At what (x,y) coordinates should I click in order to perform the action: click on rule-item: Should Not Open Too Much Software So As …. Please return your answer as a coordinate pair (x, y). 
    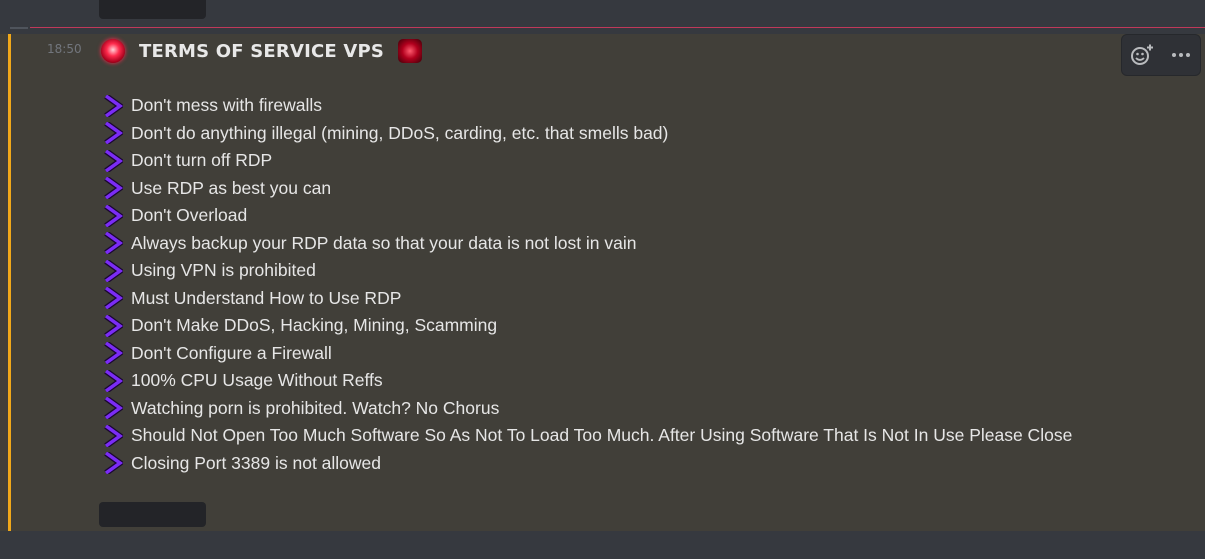
    Looking at the image, I should click on (587, 436).